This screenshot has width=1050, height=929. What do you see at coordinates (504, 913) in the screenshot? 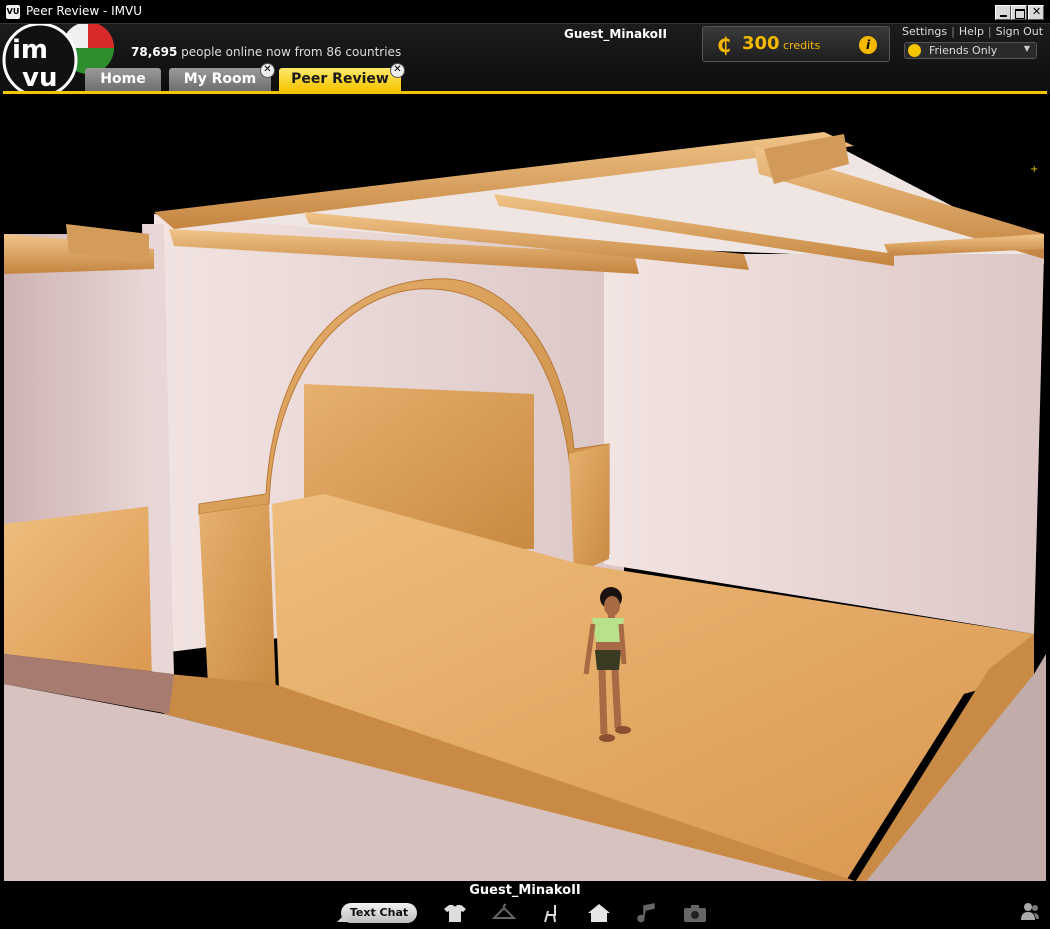
I see `hanger-icon` at bounding box center [504, 913].